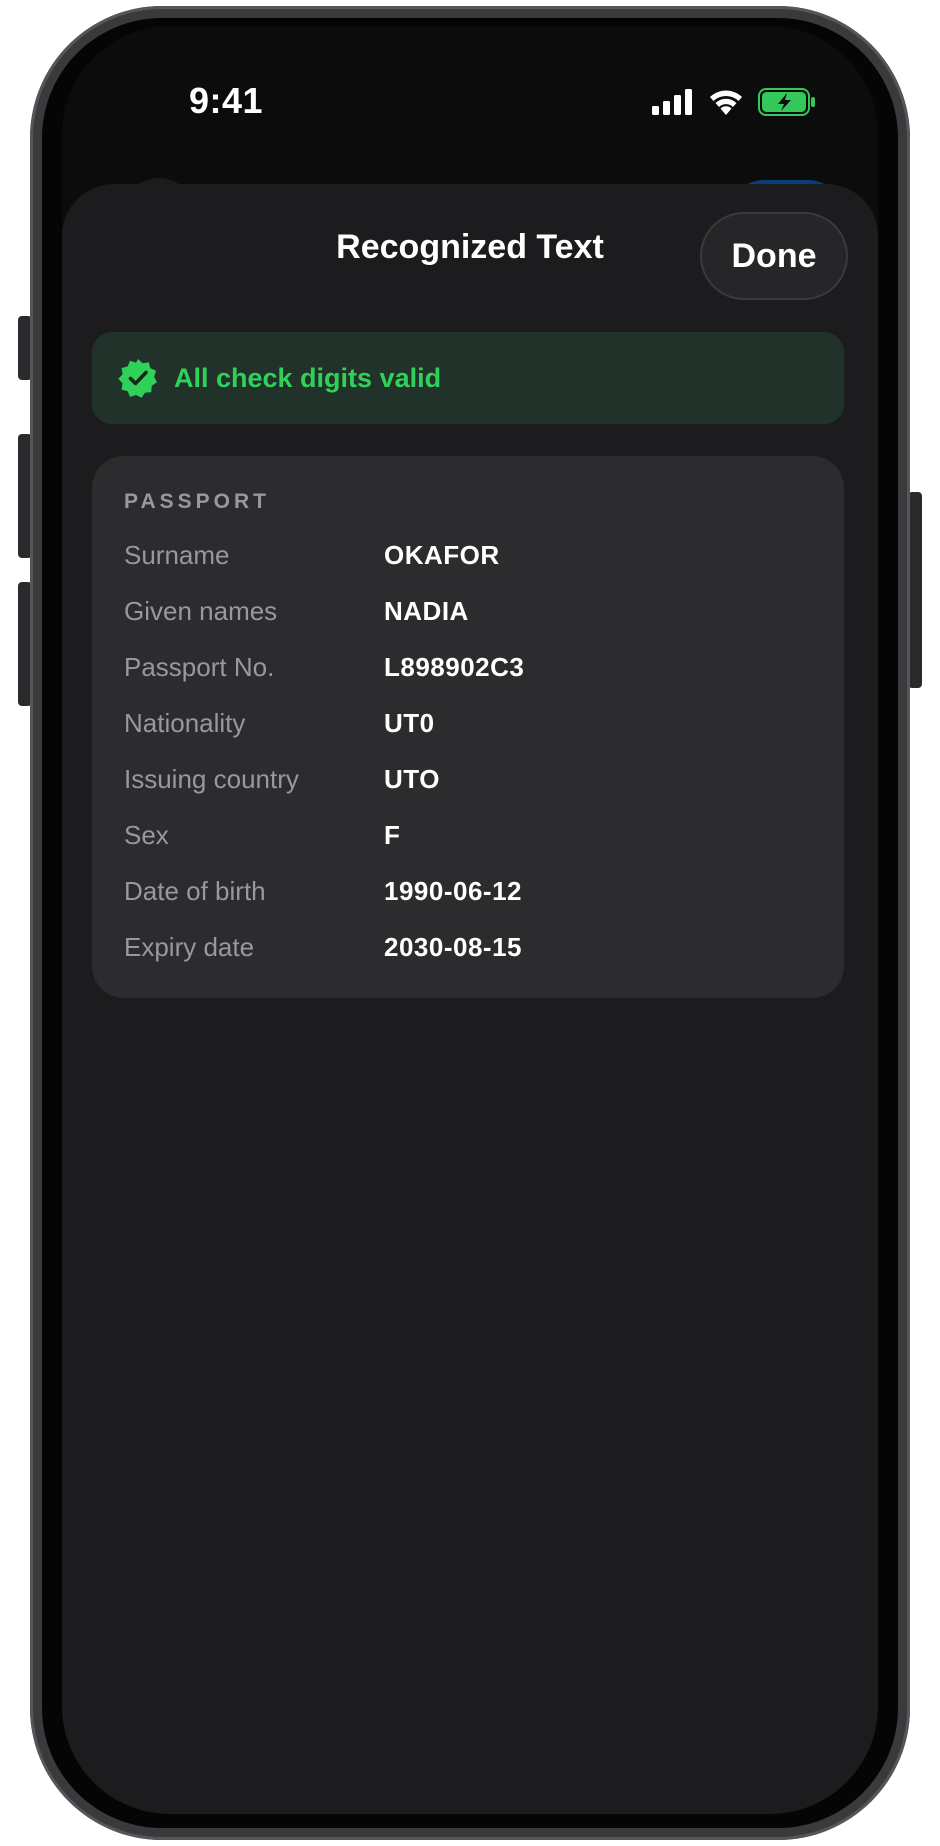 Image resolution: width=940 pixels, height=1846 pixels. I want to click on field-row-nationality: Nationality UT0, so click(468, 728).